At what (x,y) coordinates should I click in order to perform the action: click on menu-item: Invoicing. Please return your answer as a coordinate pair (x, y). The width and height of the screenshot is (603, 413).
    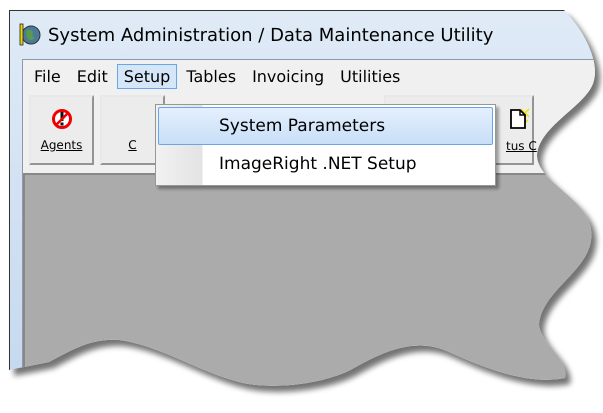
    Looking at the image, I should click on (288, 76).